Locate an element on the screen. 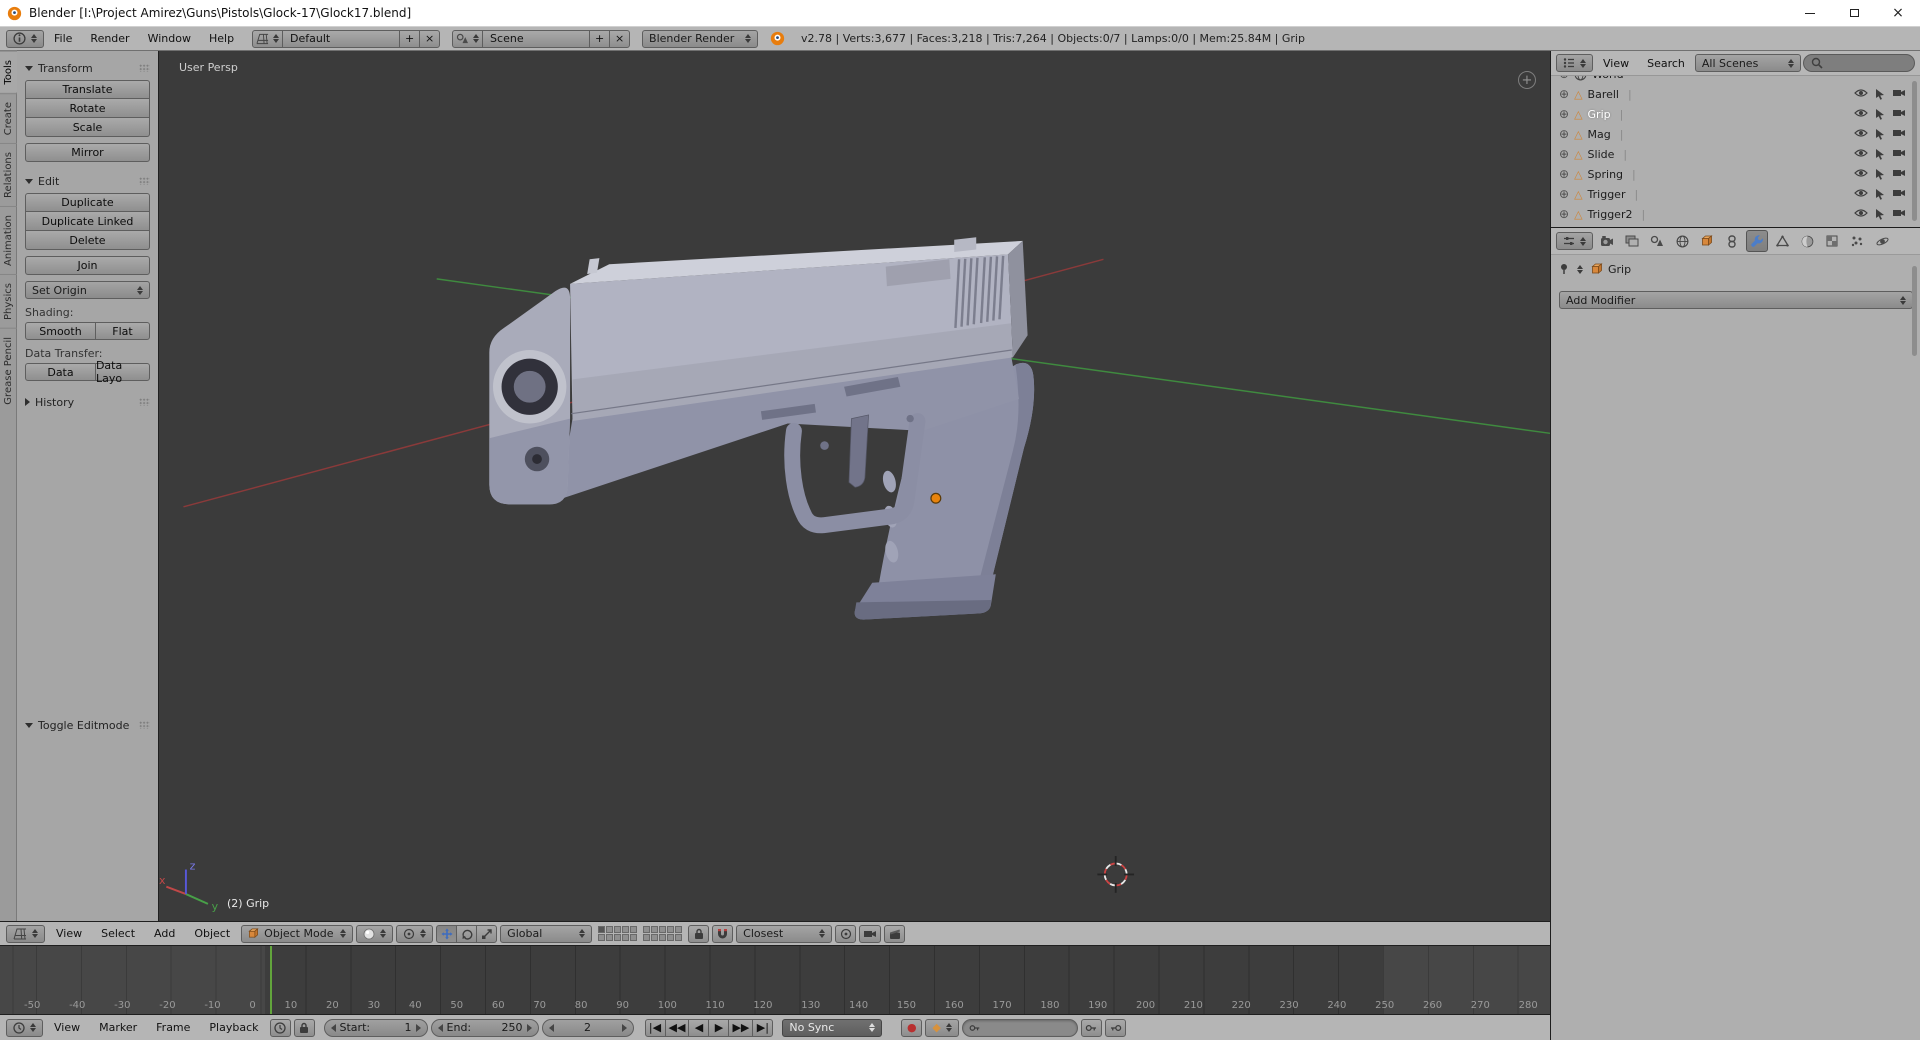 The height and width of the screenshot is (1040, 1920). tab-create: Create is located at coordinates (8, 117).